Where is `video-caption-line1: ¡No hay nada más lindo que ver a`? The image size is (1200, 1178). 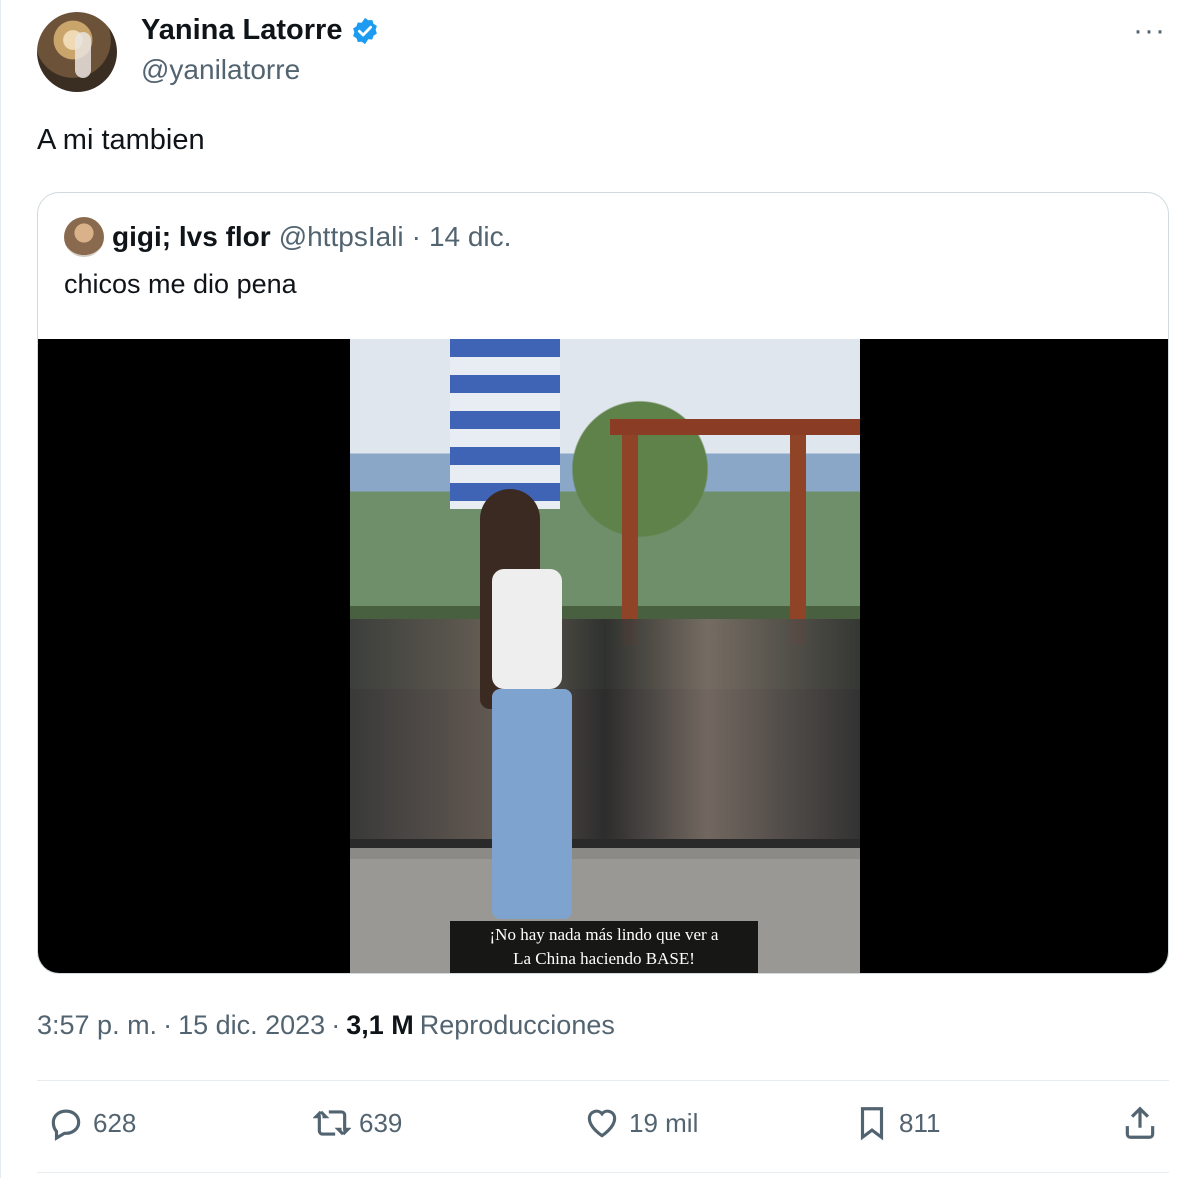
video-caption-line1: ¡No hay nada más lindo que ver a is located at coordinates (604, 934).